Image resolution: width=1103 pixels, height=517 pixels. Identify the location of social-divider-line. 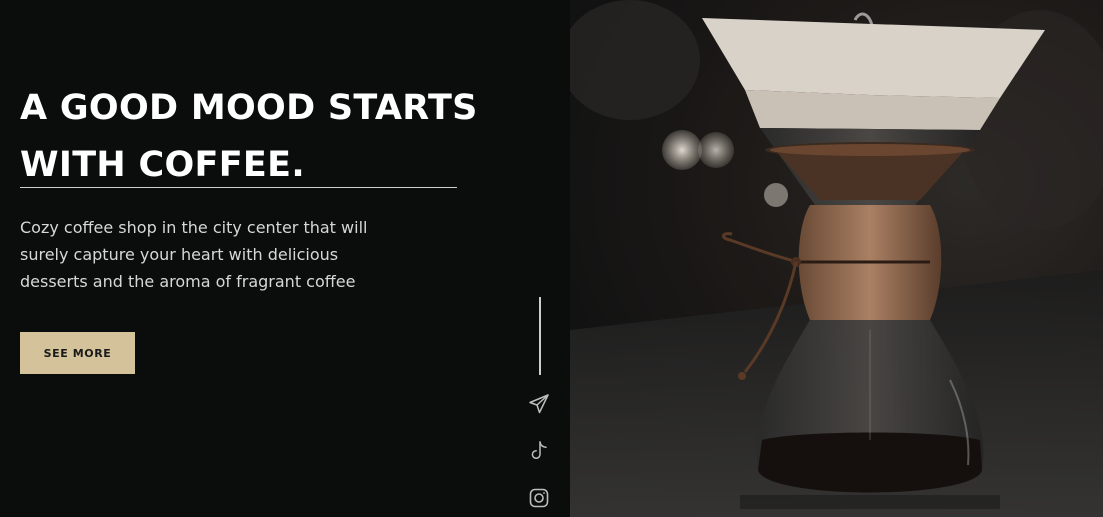
(540, 336).